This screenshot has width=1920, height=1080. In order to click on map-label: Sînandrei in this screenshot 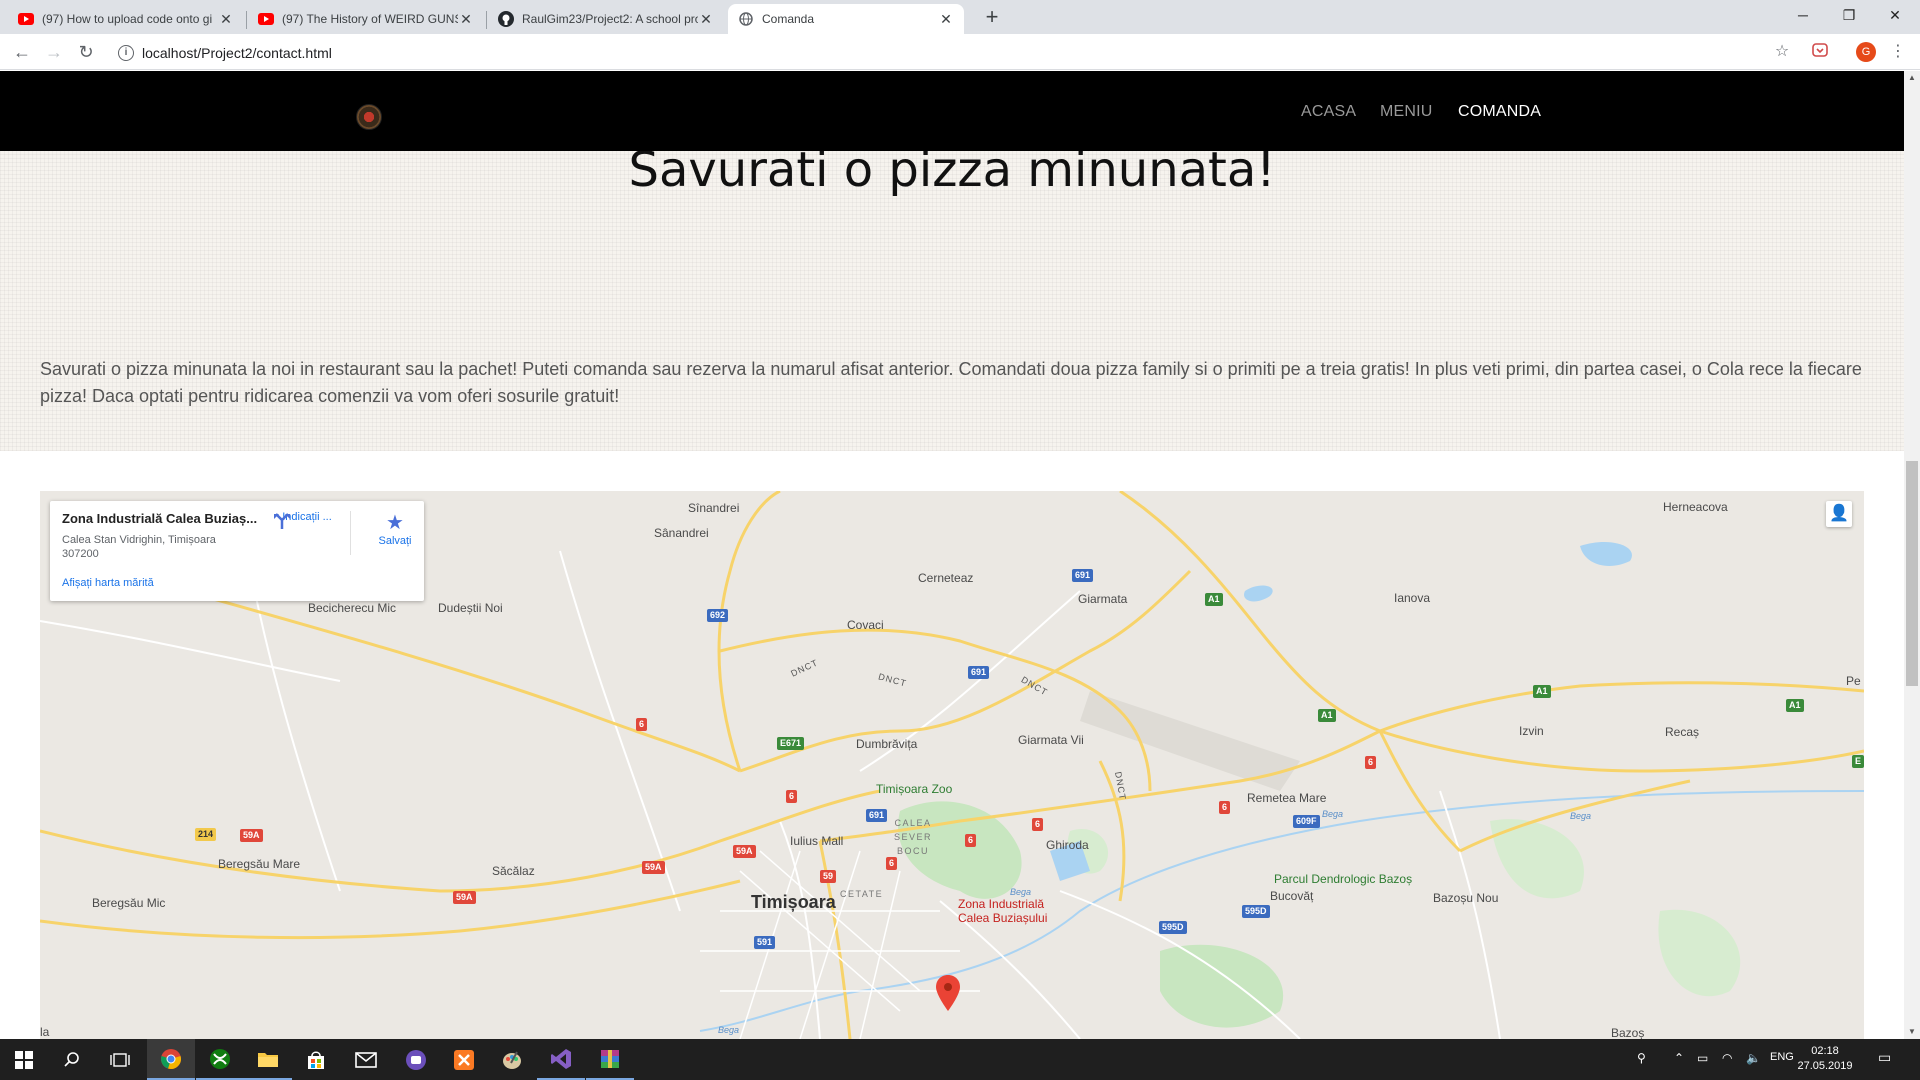, I will do `click(714, 508)`.